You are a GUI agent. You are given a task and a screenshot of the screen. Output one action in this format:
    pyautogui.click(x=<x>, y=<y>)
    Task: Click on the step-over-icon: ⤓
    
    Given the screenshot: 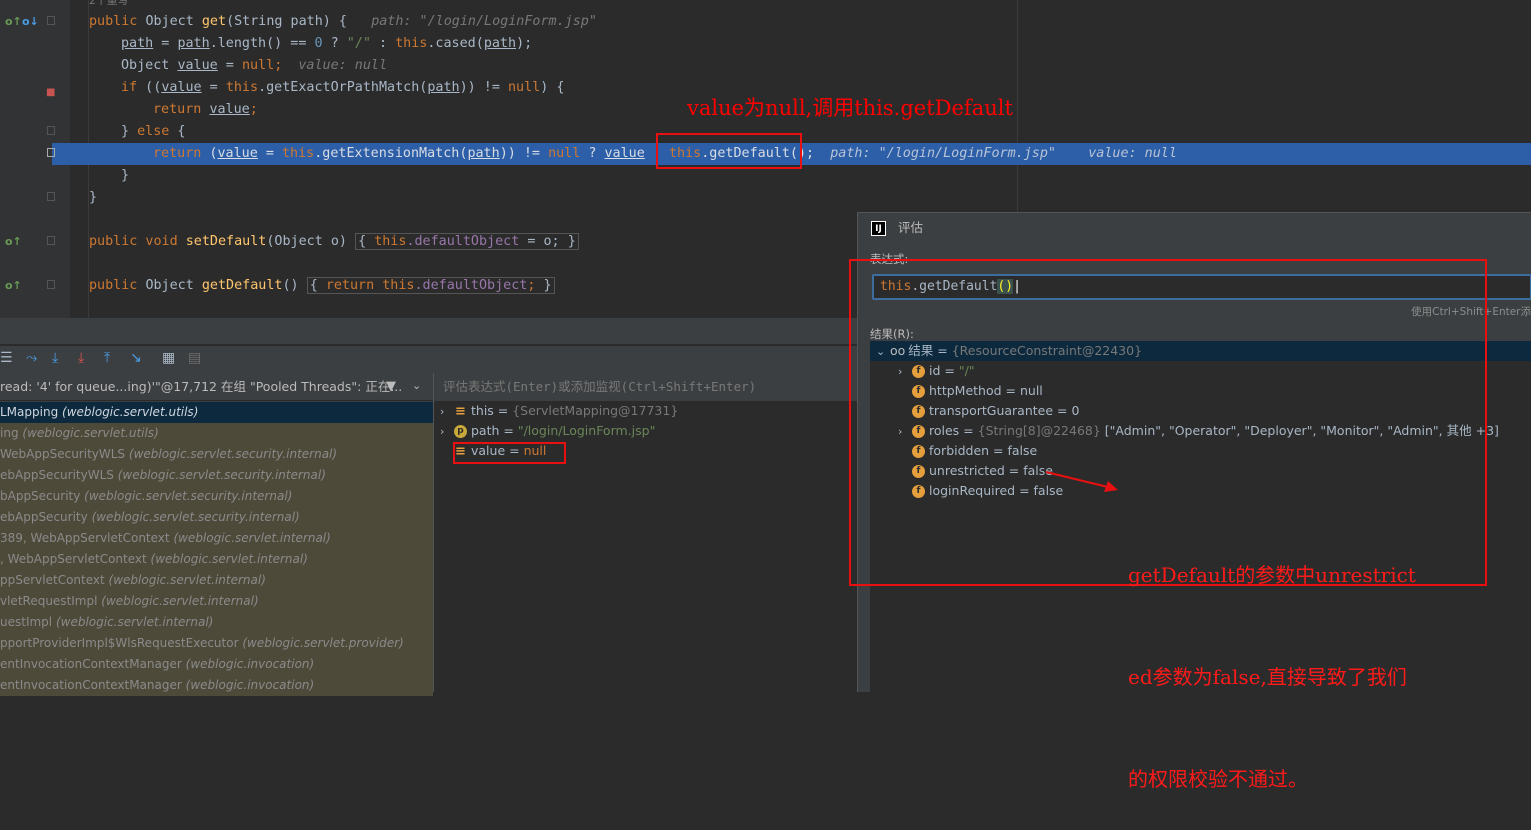 What is the action you would take?
    pyautogui.click(x=55, y=358)
    